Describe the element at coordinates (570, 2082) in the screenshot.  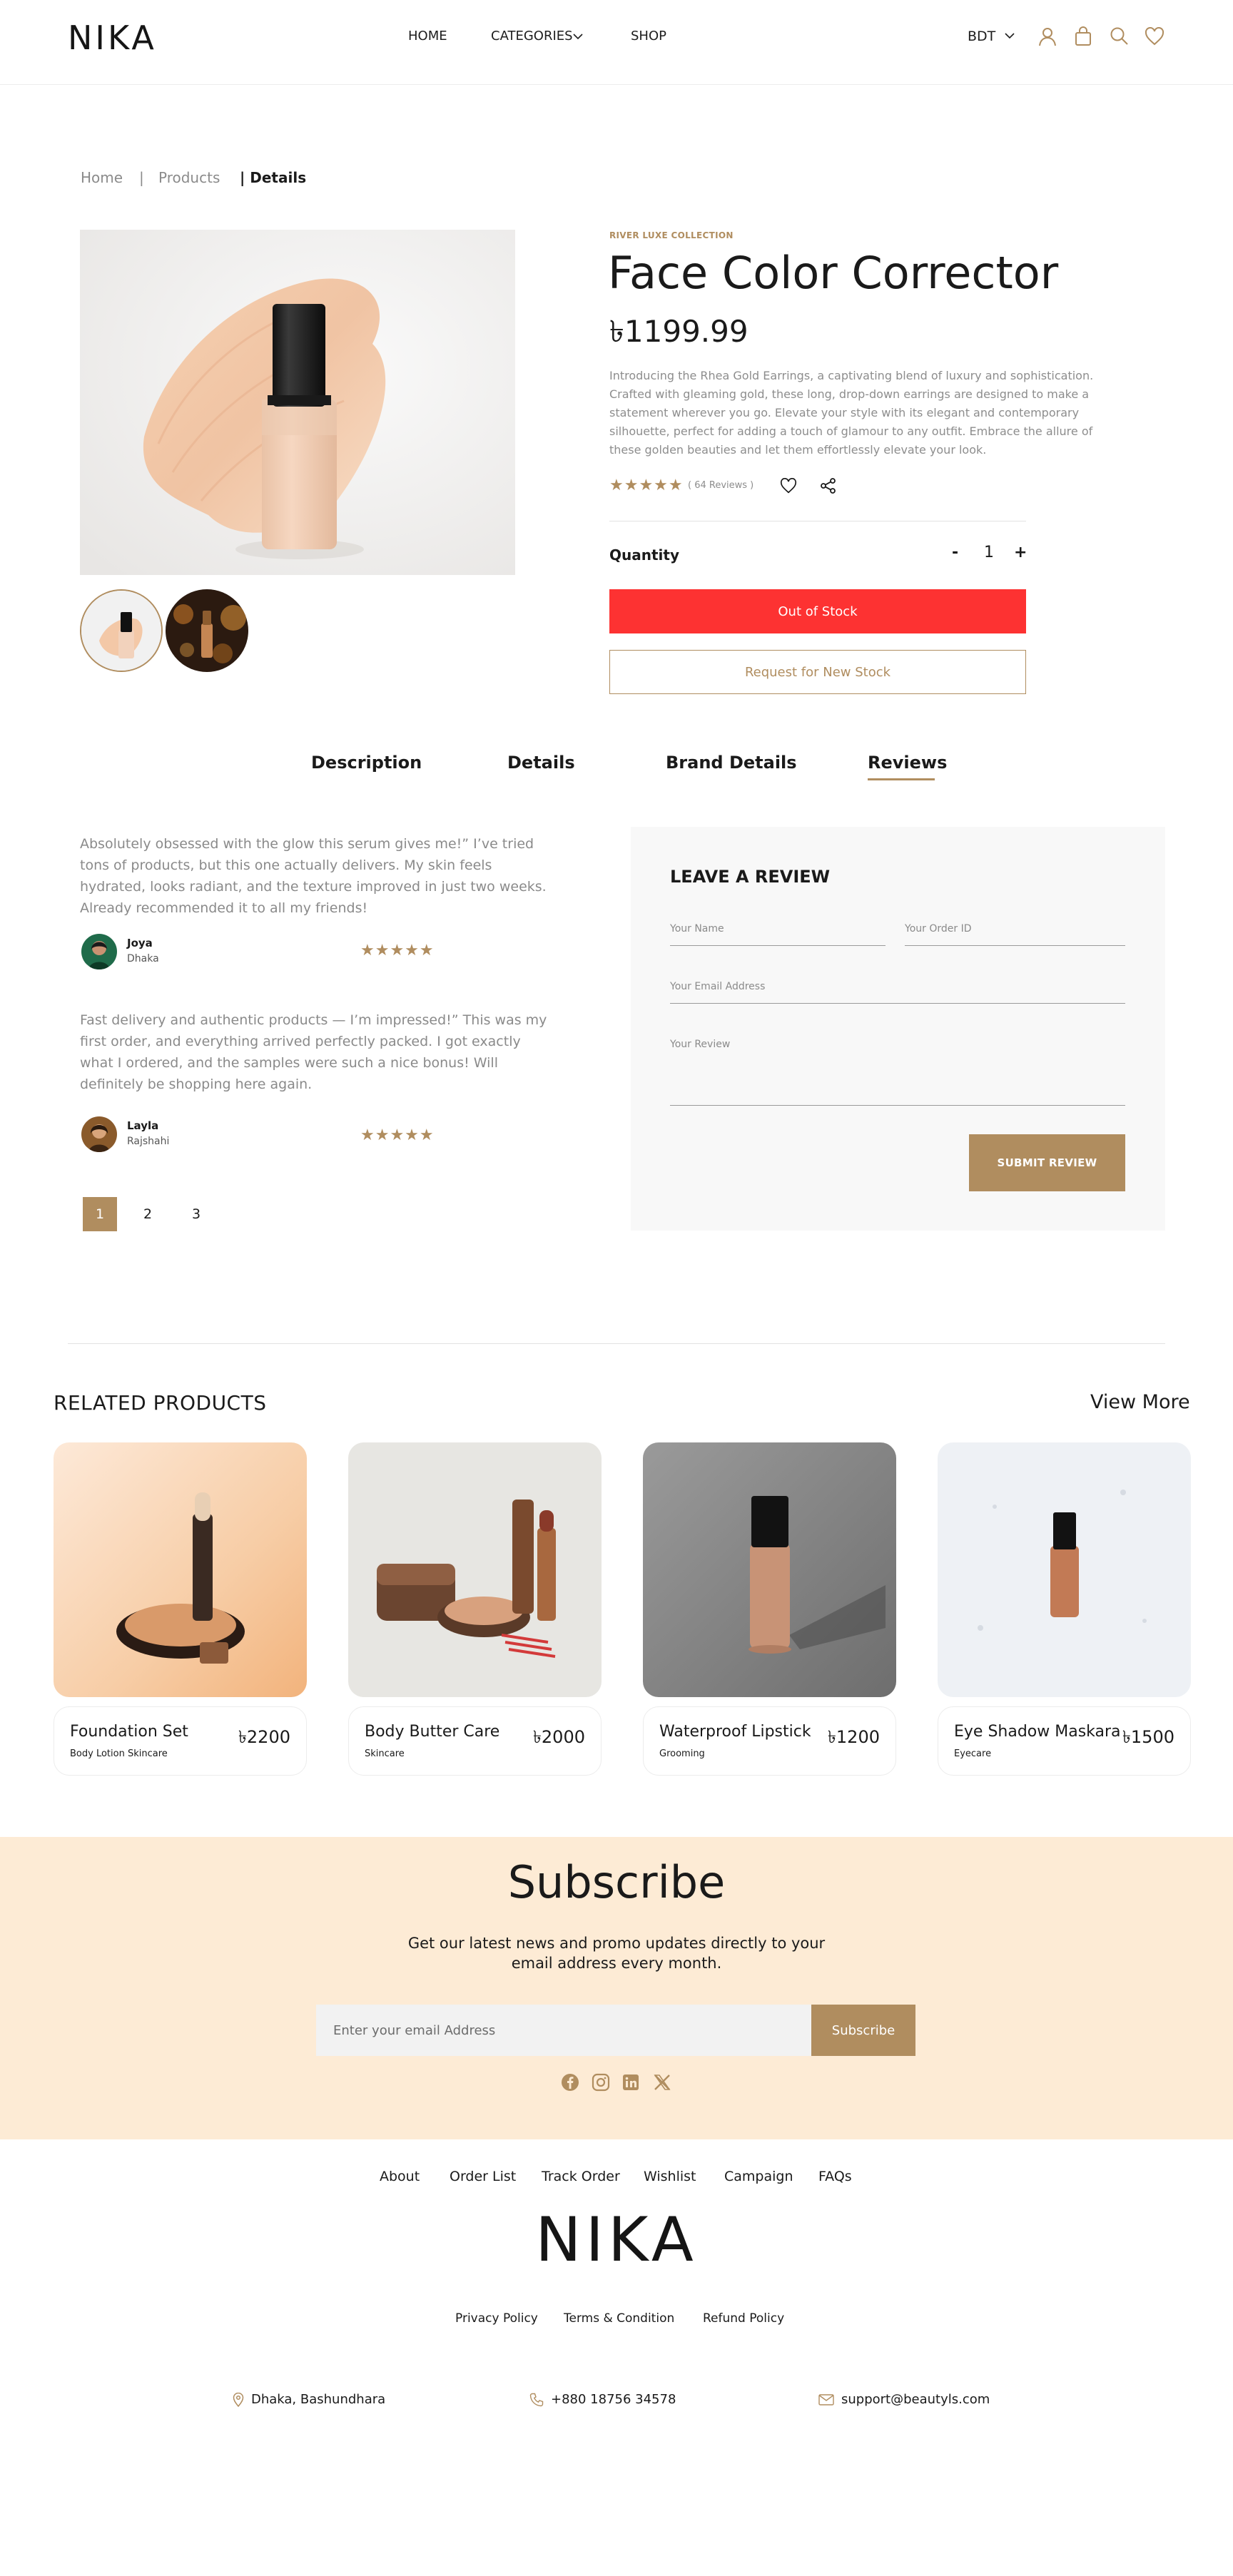
I see `facebook-icon` at that location.